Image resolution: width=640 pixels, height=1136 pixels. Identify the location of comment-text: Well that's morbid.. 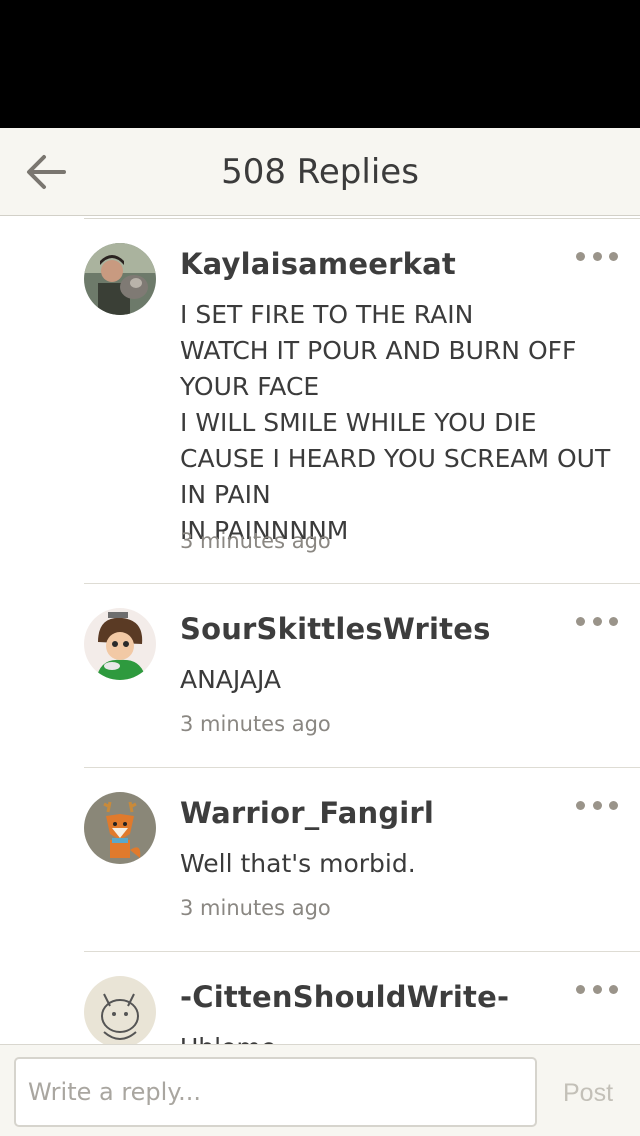
(398, 864).